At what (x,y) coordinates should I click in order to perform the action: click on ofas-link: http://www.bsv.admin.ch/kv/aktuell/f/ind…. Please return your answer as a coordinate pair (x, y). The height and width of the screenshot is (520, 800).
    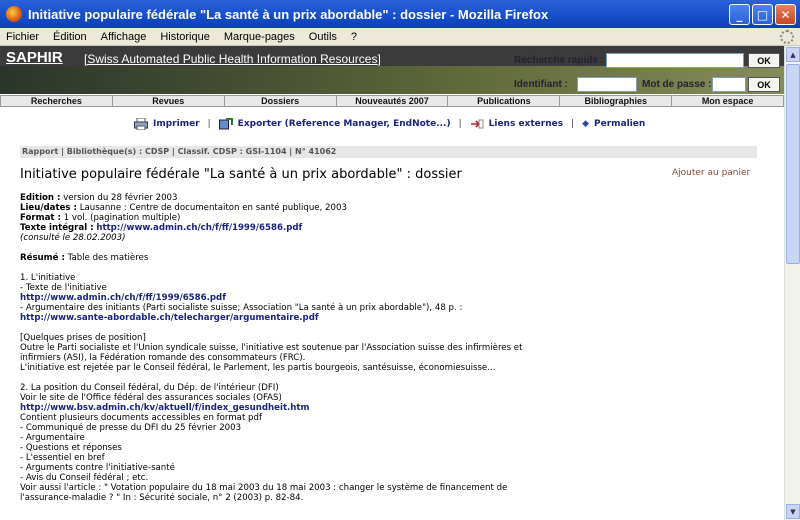
    Looking at the image, I should click on (165, 408).